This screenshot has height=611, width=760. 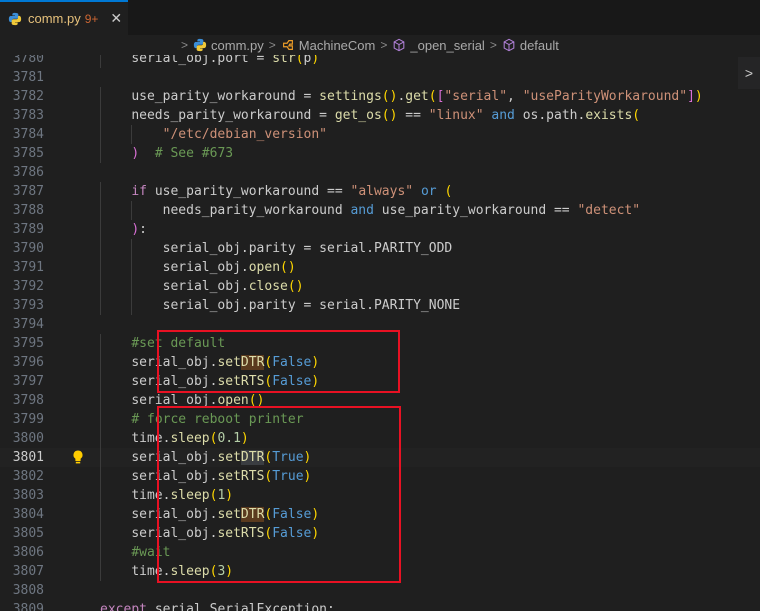 I want to click on breadcrumb-label: comm.py, so click(x=237, y=45).